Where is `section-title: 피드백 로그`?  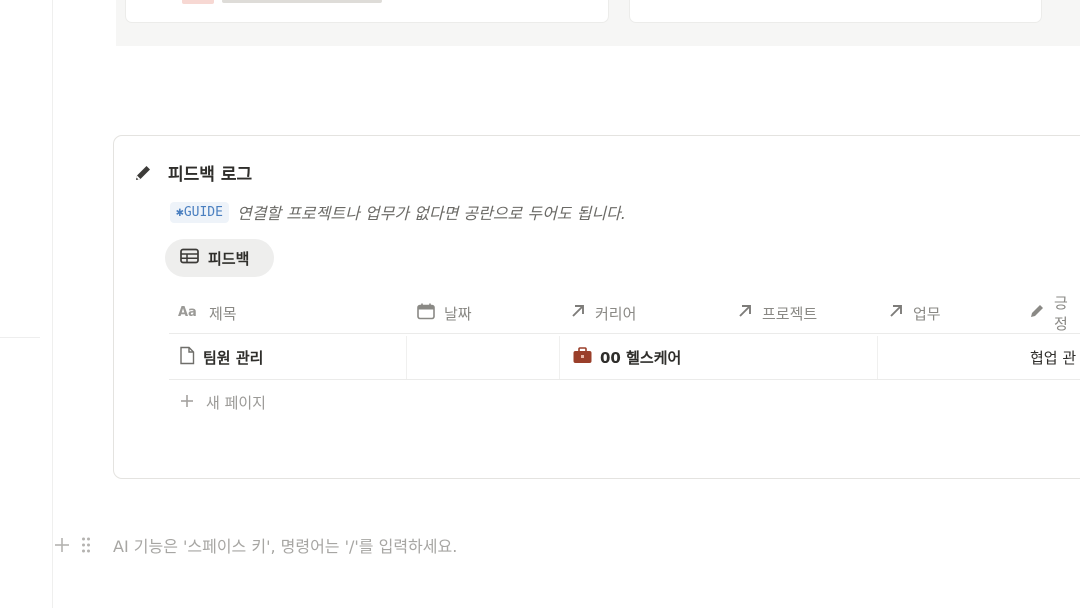
section-title: 피드백 로그 is located at coordinates (210, 175).